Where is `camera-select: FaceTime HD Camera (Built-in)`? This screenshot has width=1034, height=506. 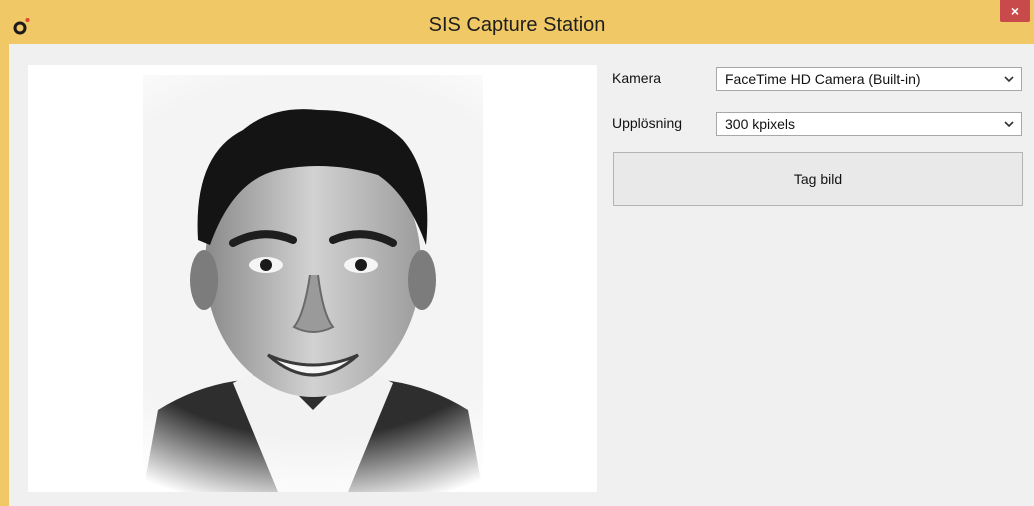 camera-select: FaceTime HD Camera (Built-in) is located at coordinates (869, 79).